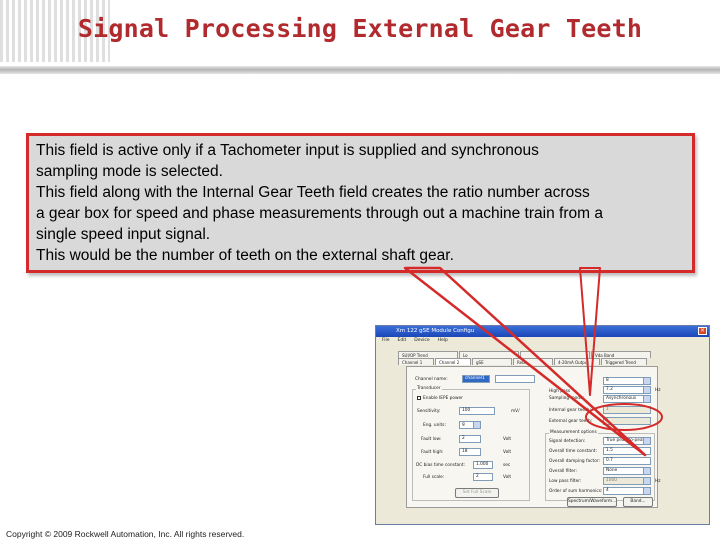 This screenshot has height=540, width=720. What do you see at coordinates (507, 477) in the screenshot?
I see `full-scale-unit: Volt` at bounding box center [507, 477].